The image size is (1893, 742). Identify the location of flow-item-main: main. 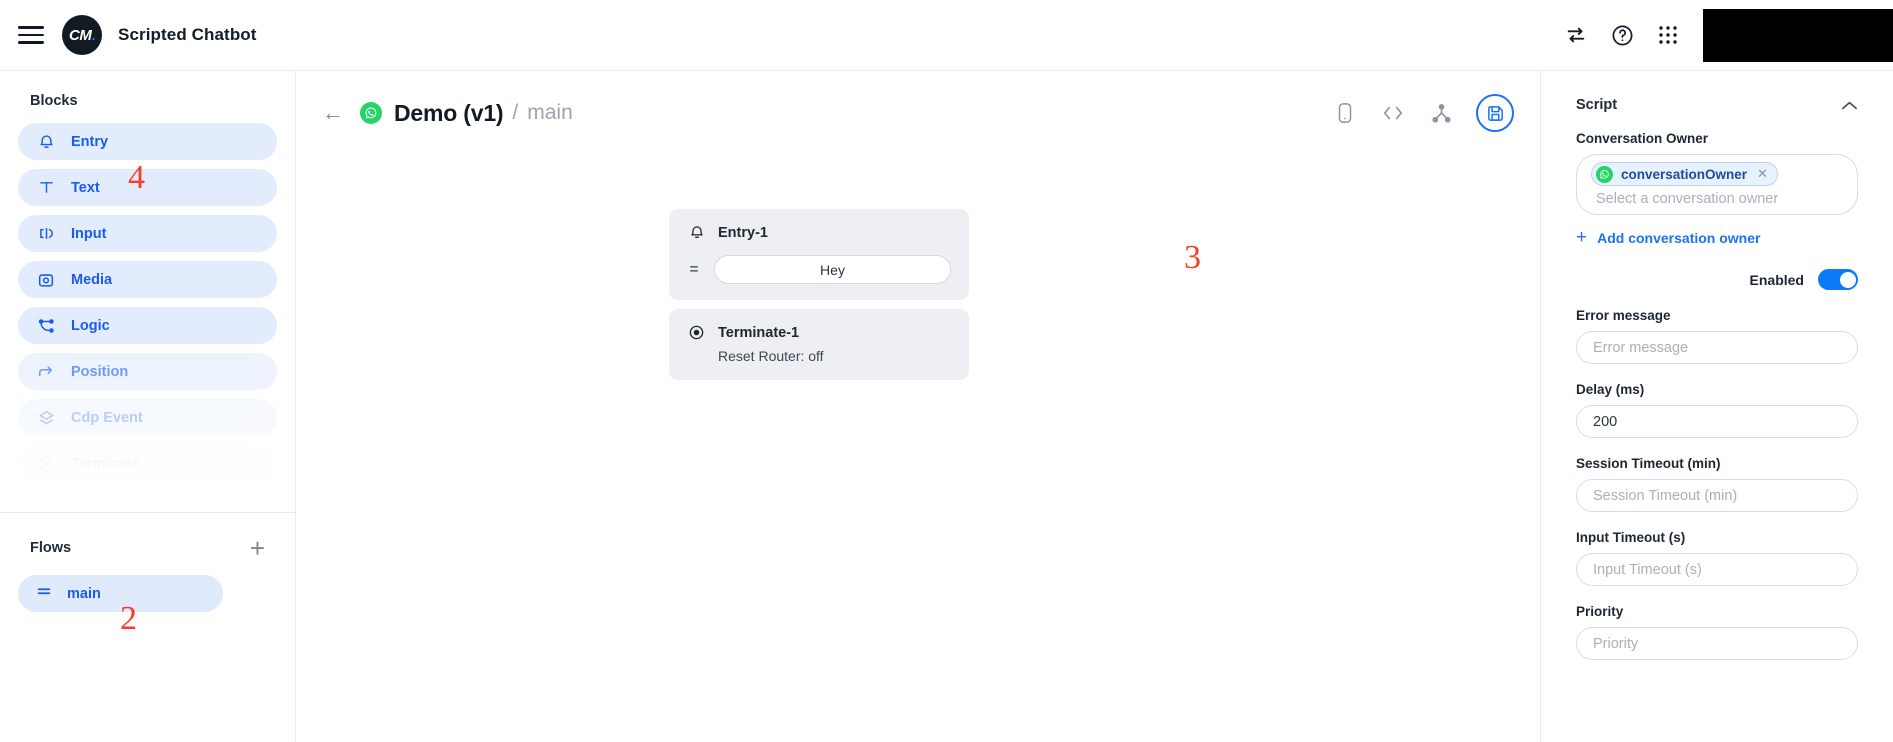
(120, 593).